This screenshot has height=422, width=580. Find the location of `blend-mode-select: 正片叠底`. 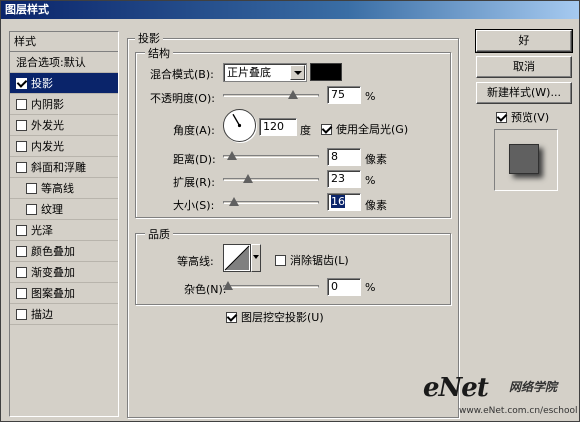

blend-mode-select: 正片叠底 is located at coordinates (265, 72).